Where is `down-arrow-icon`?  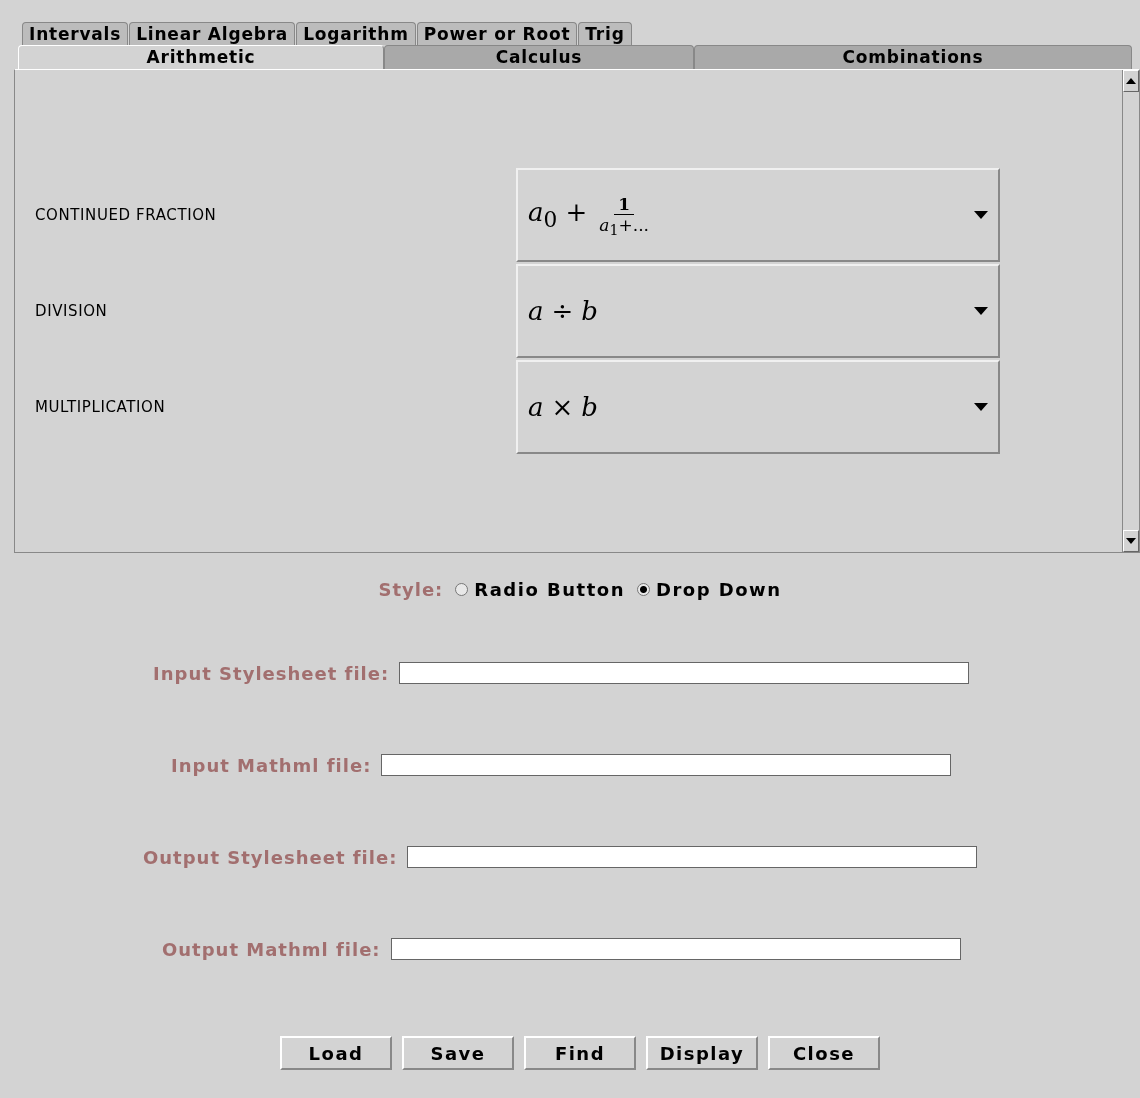 down-arrow-icon is located at coordinates (1131, 541).